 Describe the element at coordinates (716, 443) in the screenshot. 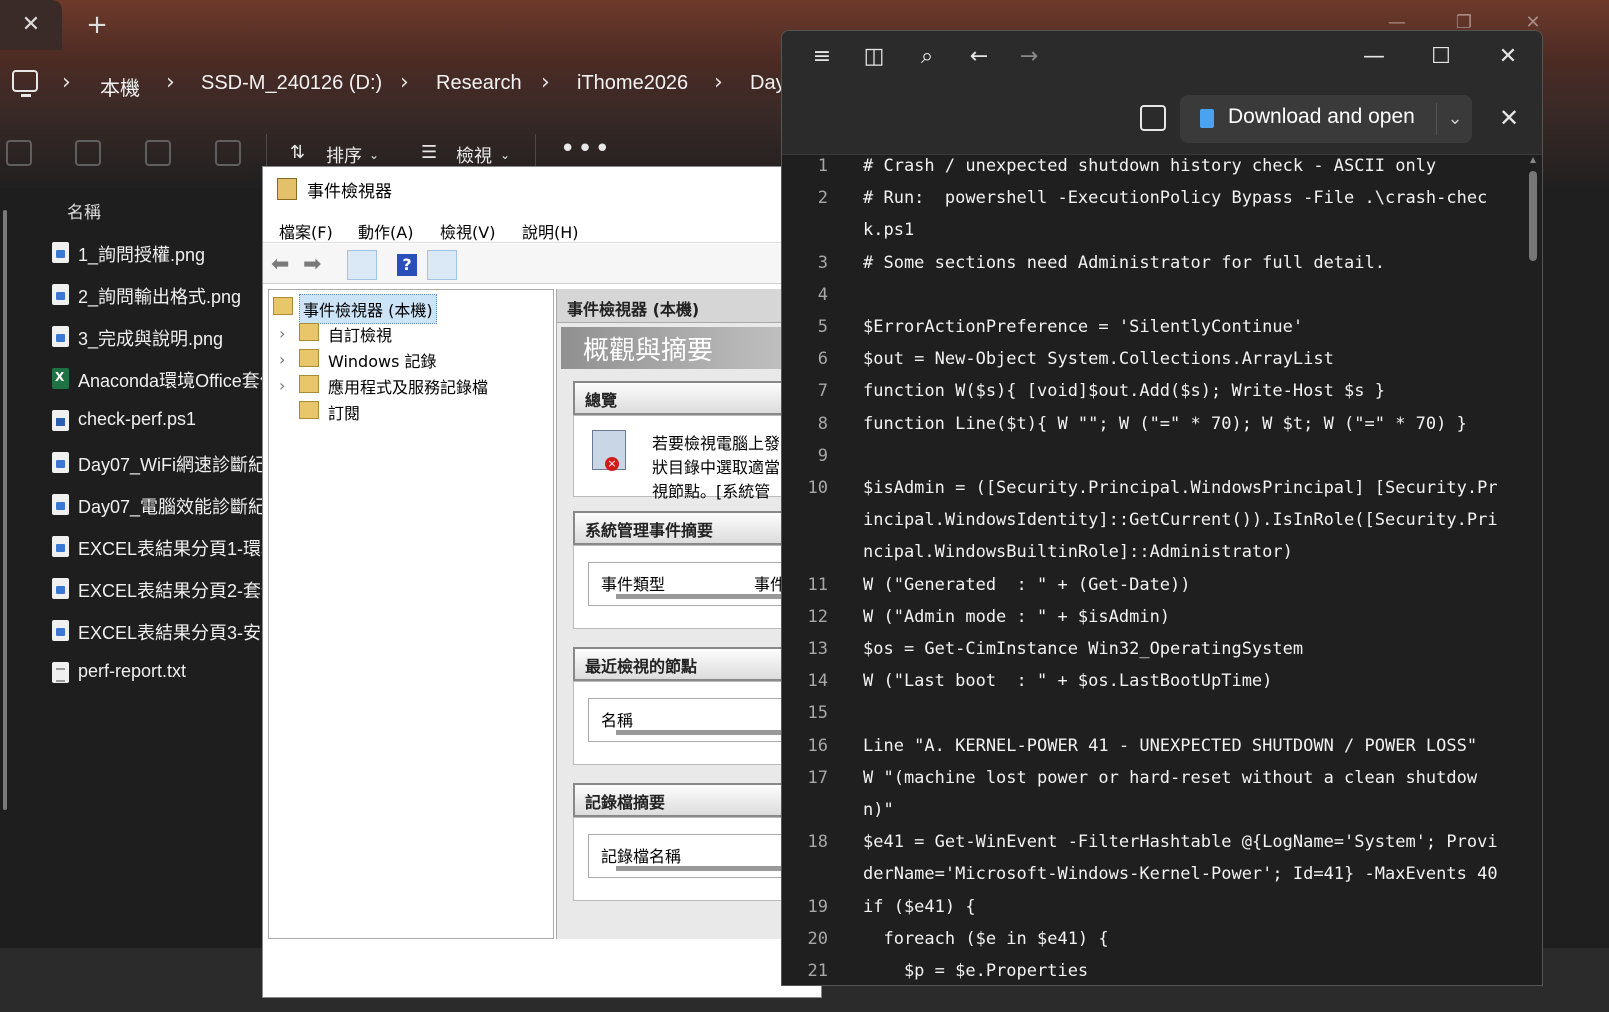

I see `overview-text: 若要檢視電腦上發` at that location.